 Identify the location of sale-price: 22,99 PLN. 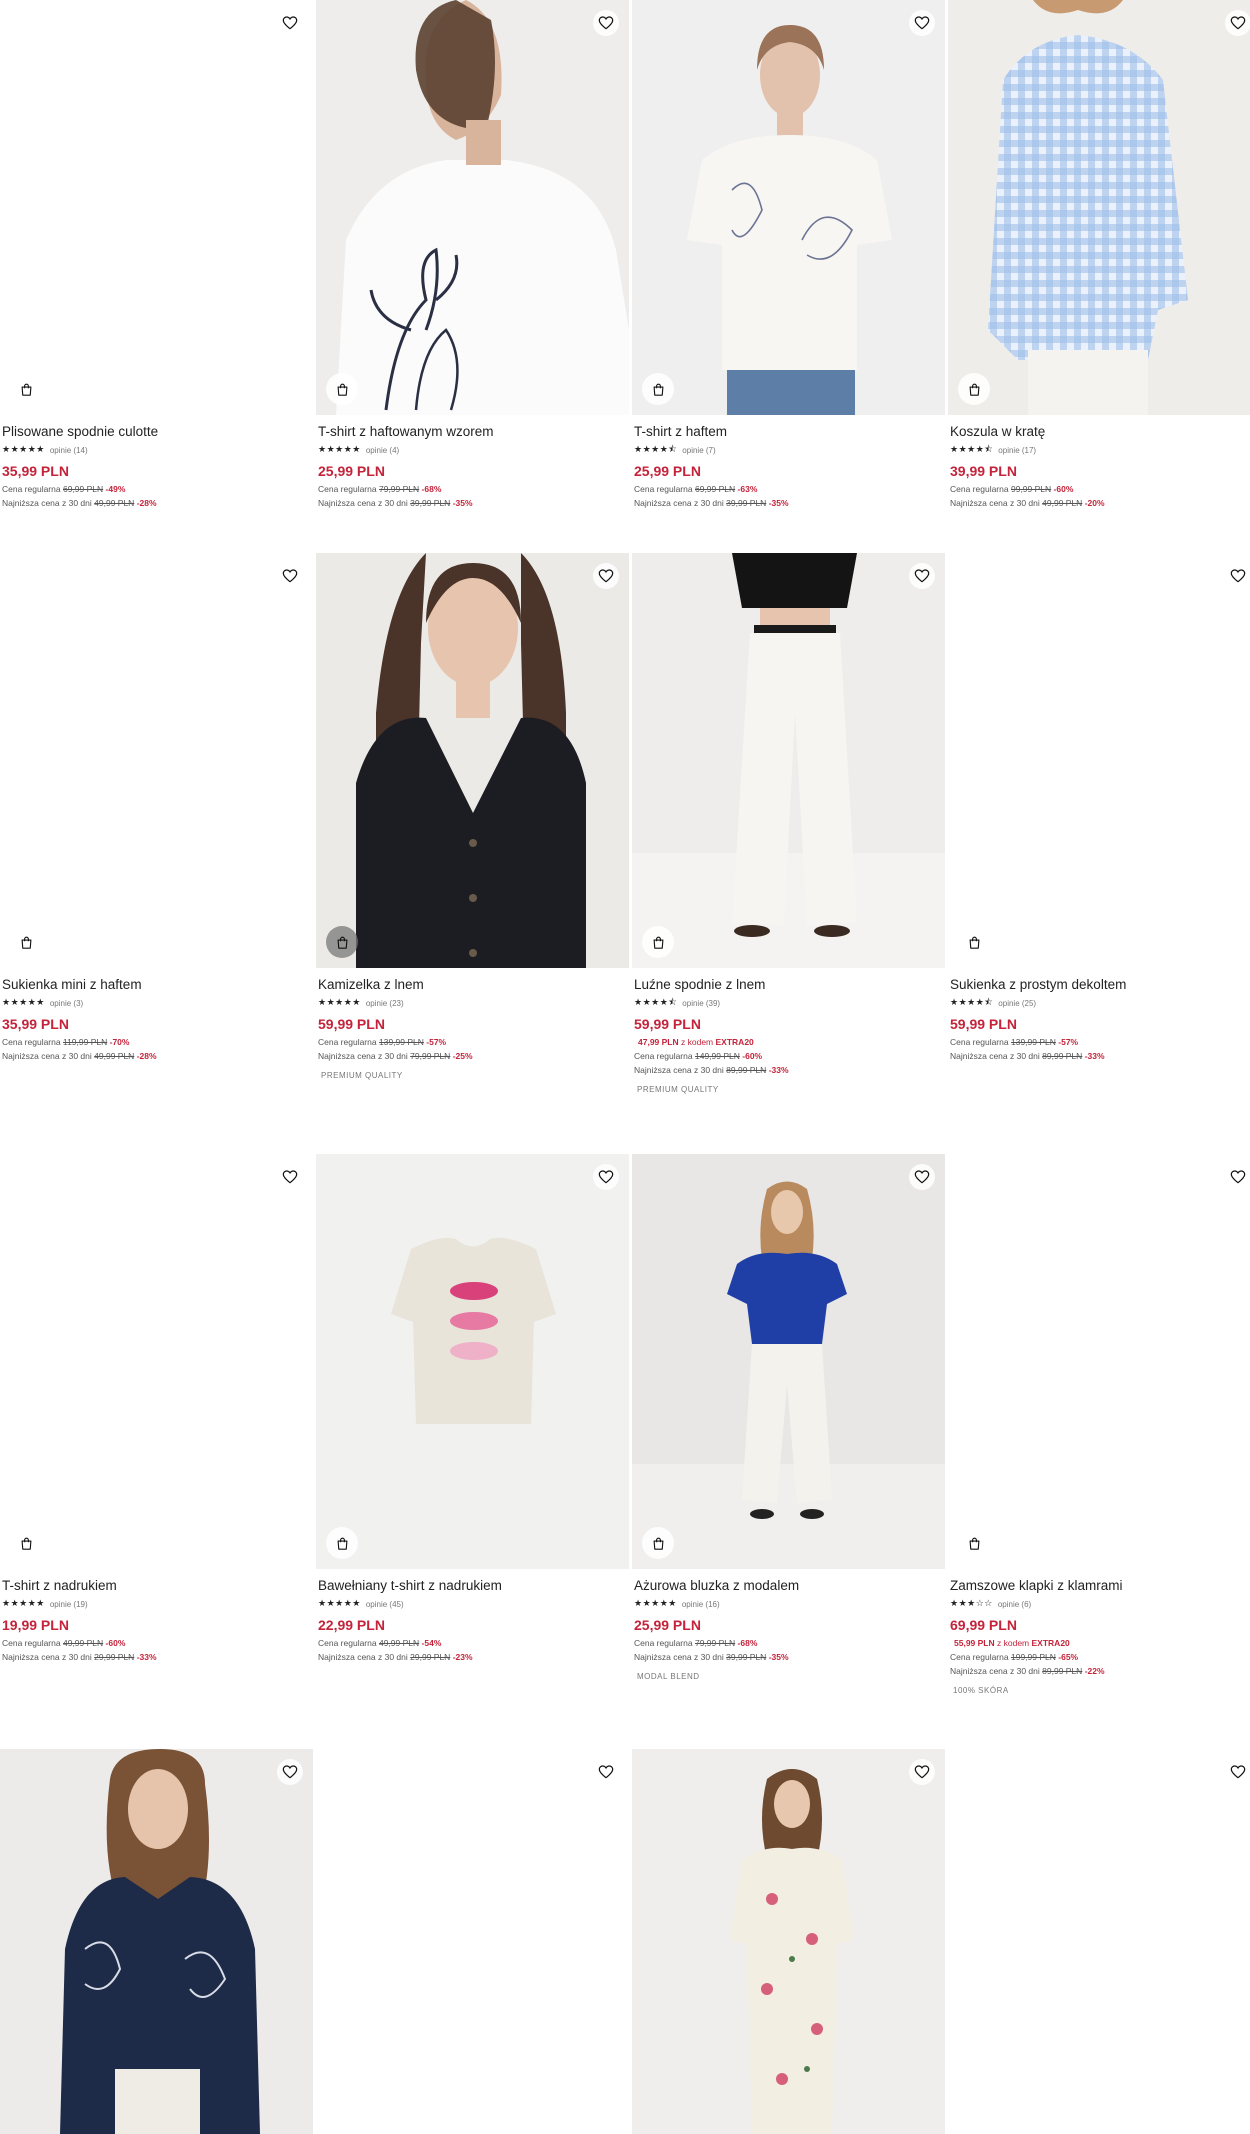
(351, 1625).